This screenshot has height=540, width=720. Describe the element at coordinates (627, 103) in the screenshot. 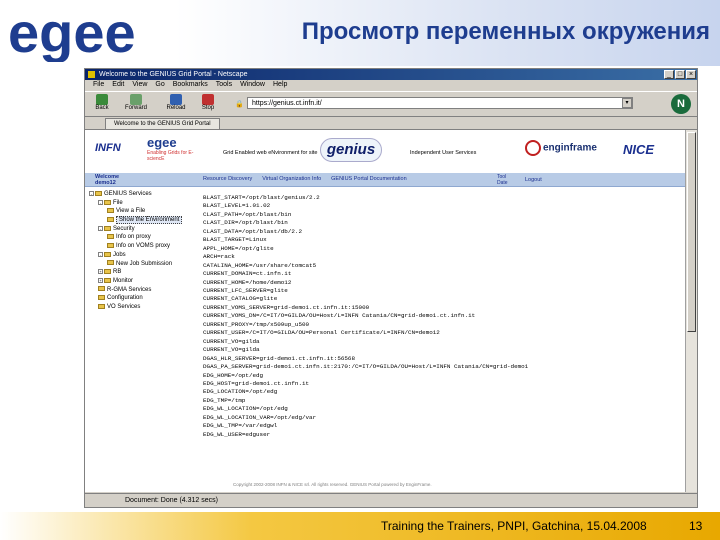

I see `address-dropdown-button: ▾` at that location.